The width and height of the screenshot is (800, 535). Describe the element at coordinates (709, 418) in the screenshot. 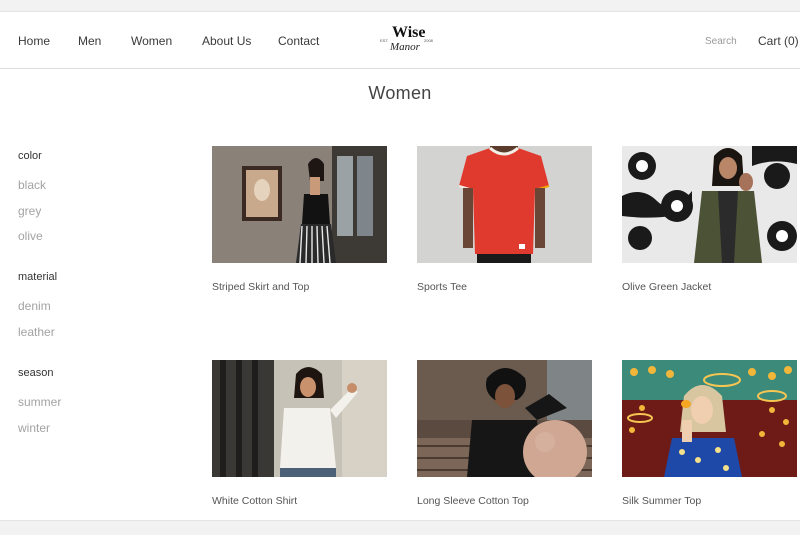

I see `product-image-silk-summer-top` at that location.